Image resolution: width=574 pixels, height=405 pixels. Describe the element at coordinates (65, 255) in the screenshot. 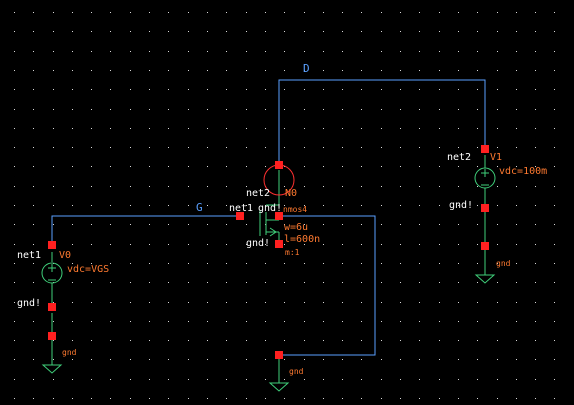

I see `v0-instance-name: V0` at that location.